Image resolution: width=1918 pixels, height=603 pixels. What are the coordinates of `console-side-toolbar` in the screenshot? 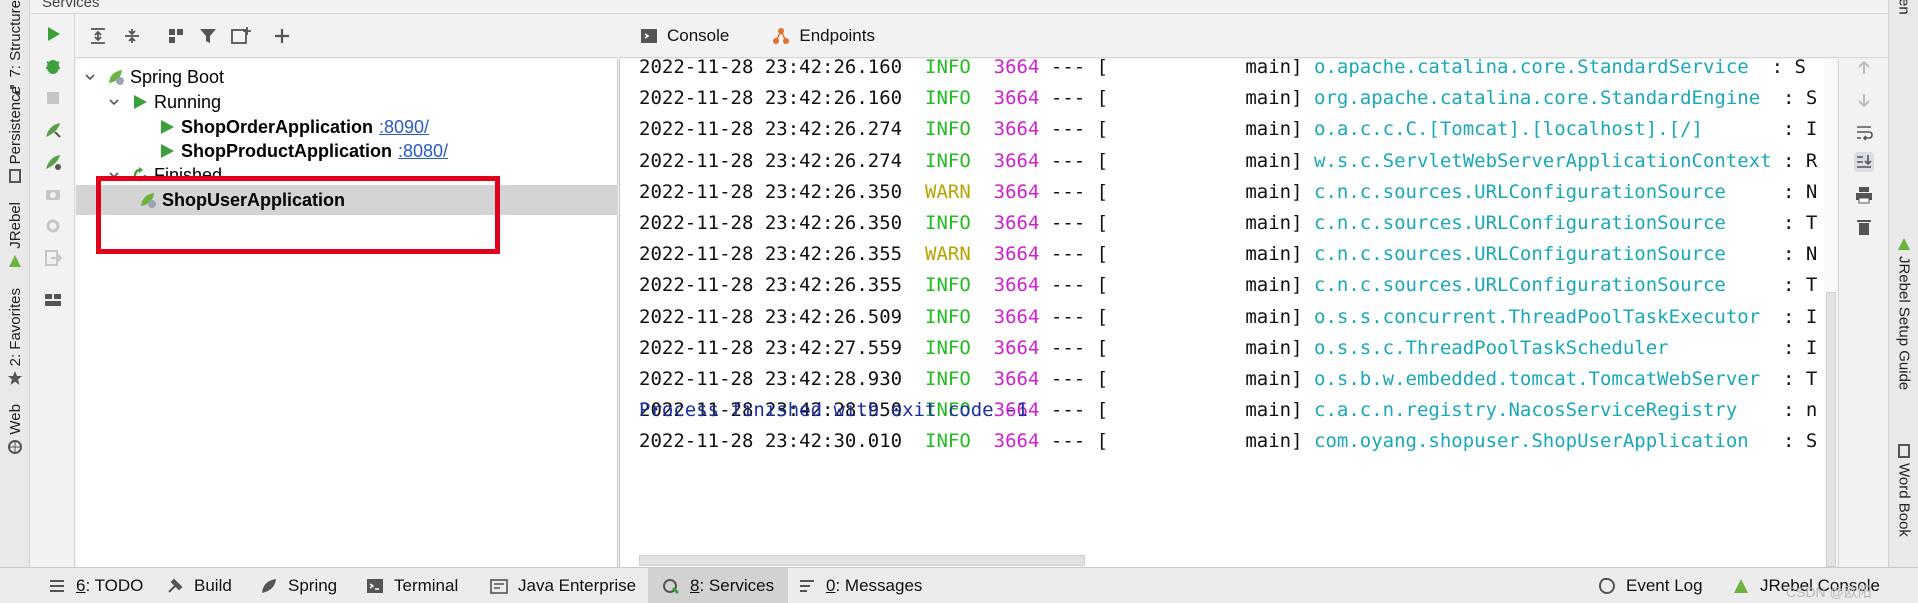 It's located at (1863, 313).